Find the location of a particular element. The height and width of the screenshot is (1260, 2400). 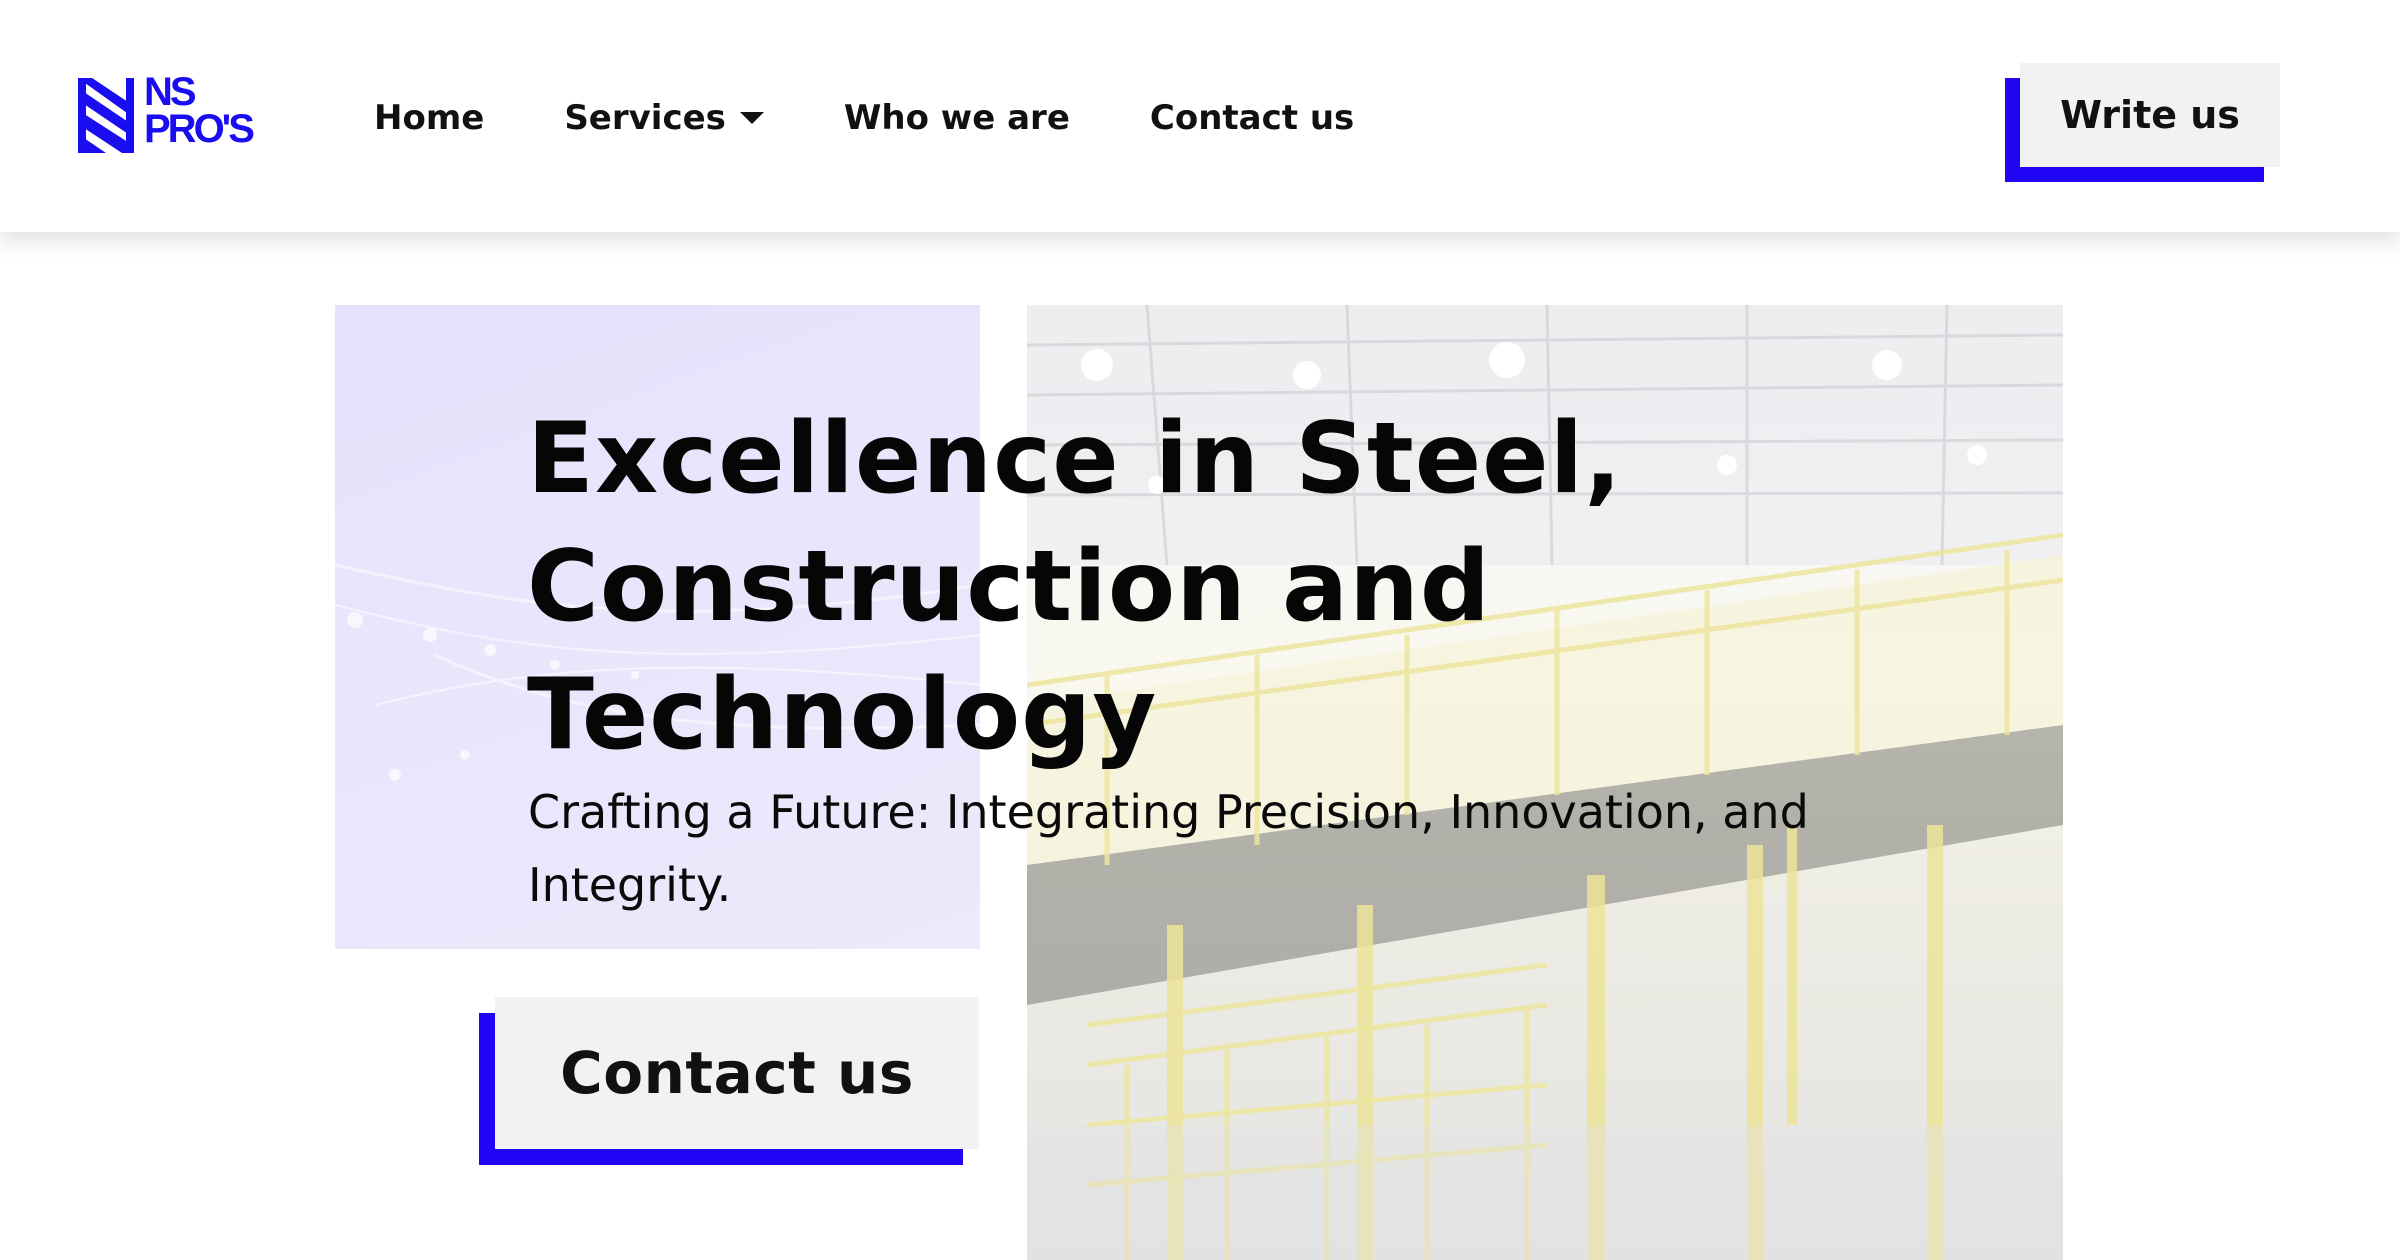

nav-item-home-label: Home is located at coordinates (429, 118).